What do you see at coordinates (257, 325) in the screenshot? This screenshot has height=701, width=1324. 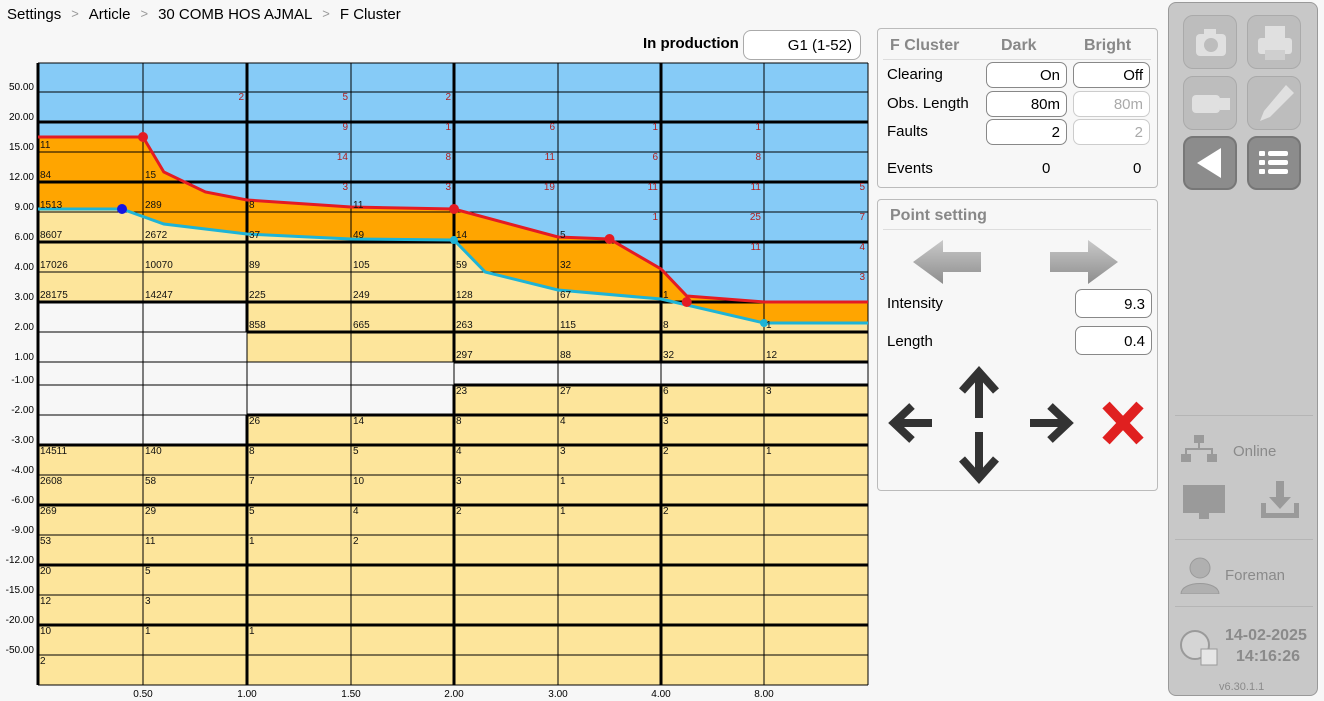 I see `bright-count: 858` at bounding box center [257, 325].